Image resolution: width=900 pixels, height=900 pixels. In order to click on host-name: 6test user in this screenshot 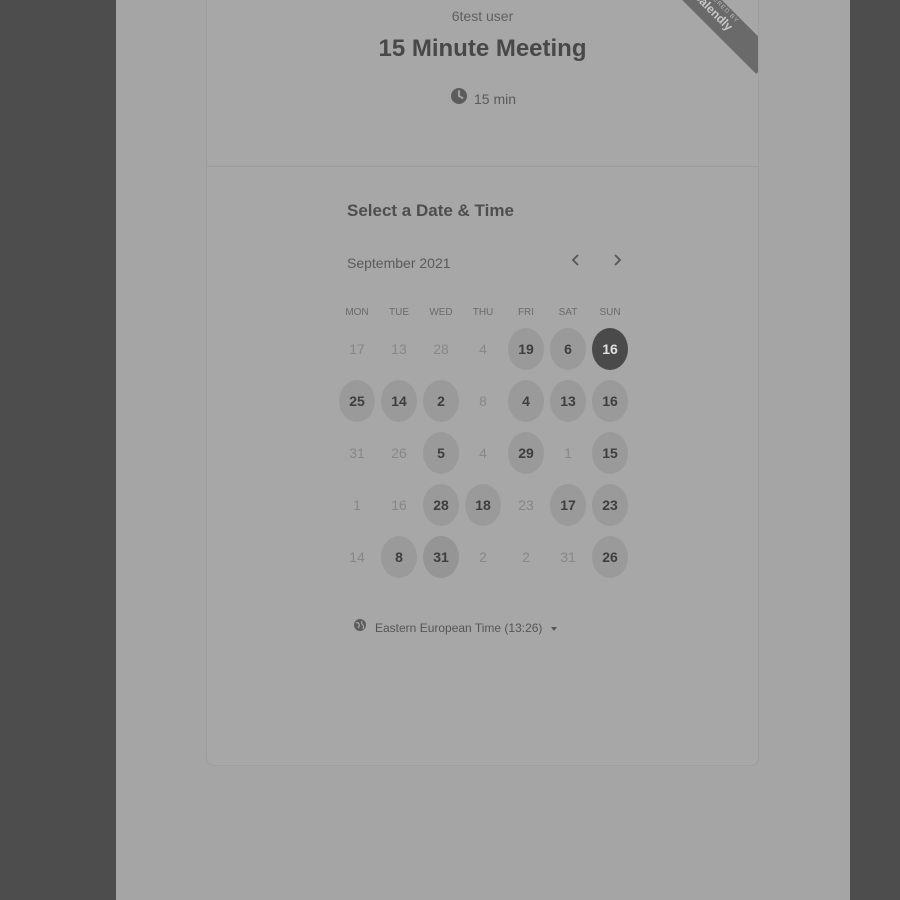, I will do `click(482, 16)`.